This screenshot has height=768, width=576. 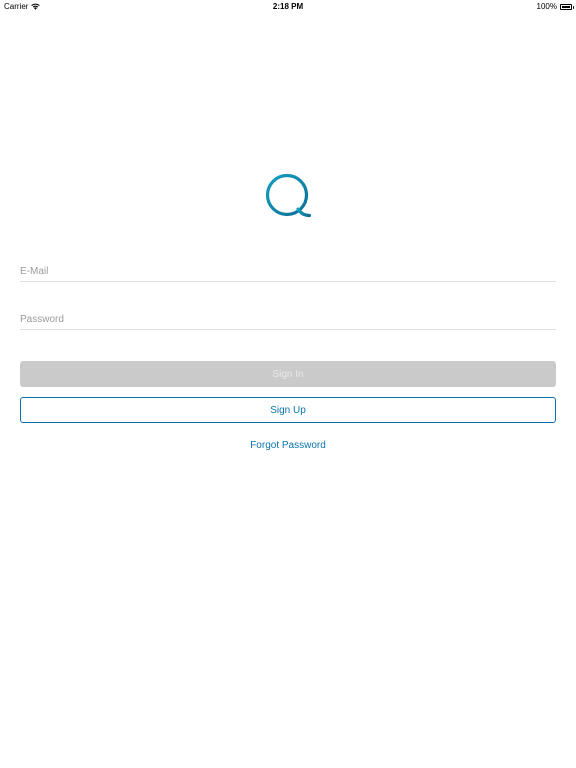 What do you see at coordinates (288, 320) in the screenshot?
I see `password-field` at bounding box center [288, 320].